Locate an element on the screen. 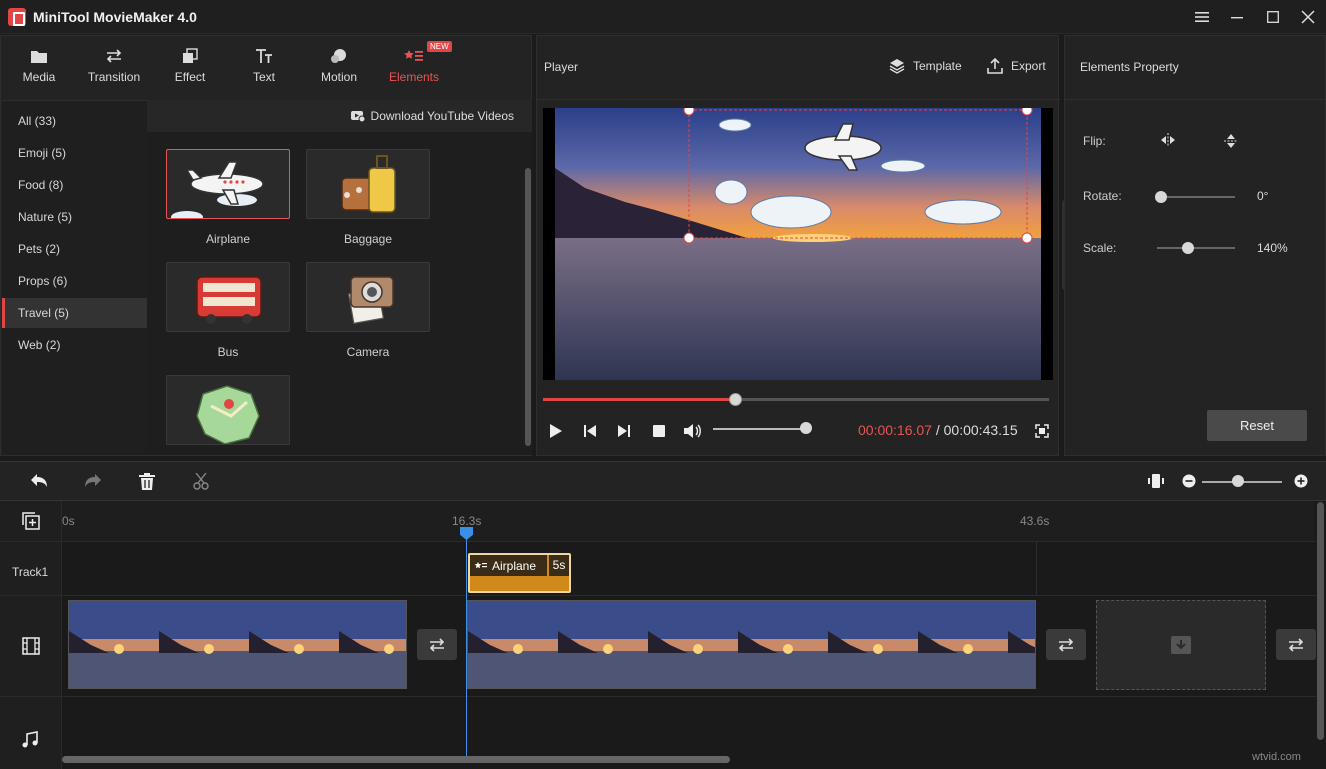 The width and height of the screenshot is (1326, 769). new-badge: NEW is located at coordinates (439, 46).